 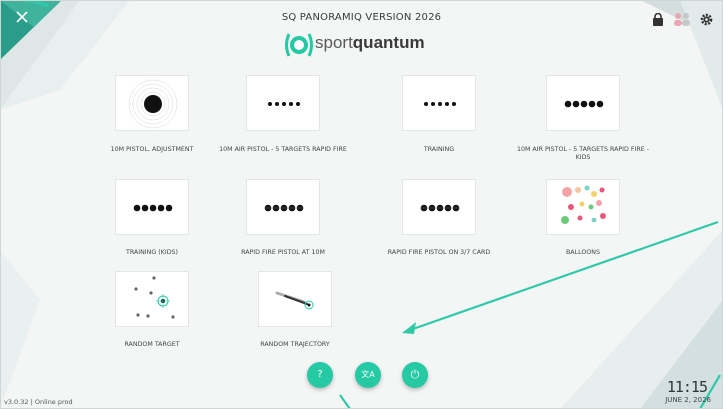 I want to click on tile-label: 10M PISTOL, ADJUSTMENT, so click(x=152, y=149).